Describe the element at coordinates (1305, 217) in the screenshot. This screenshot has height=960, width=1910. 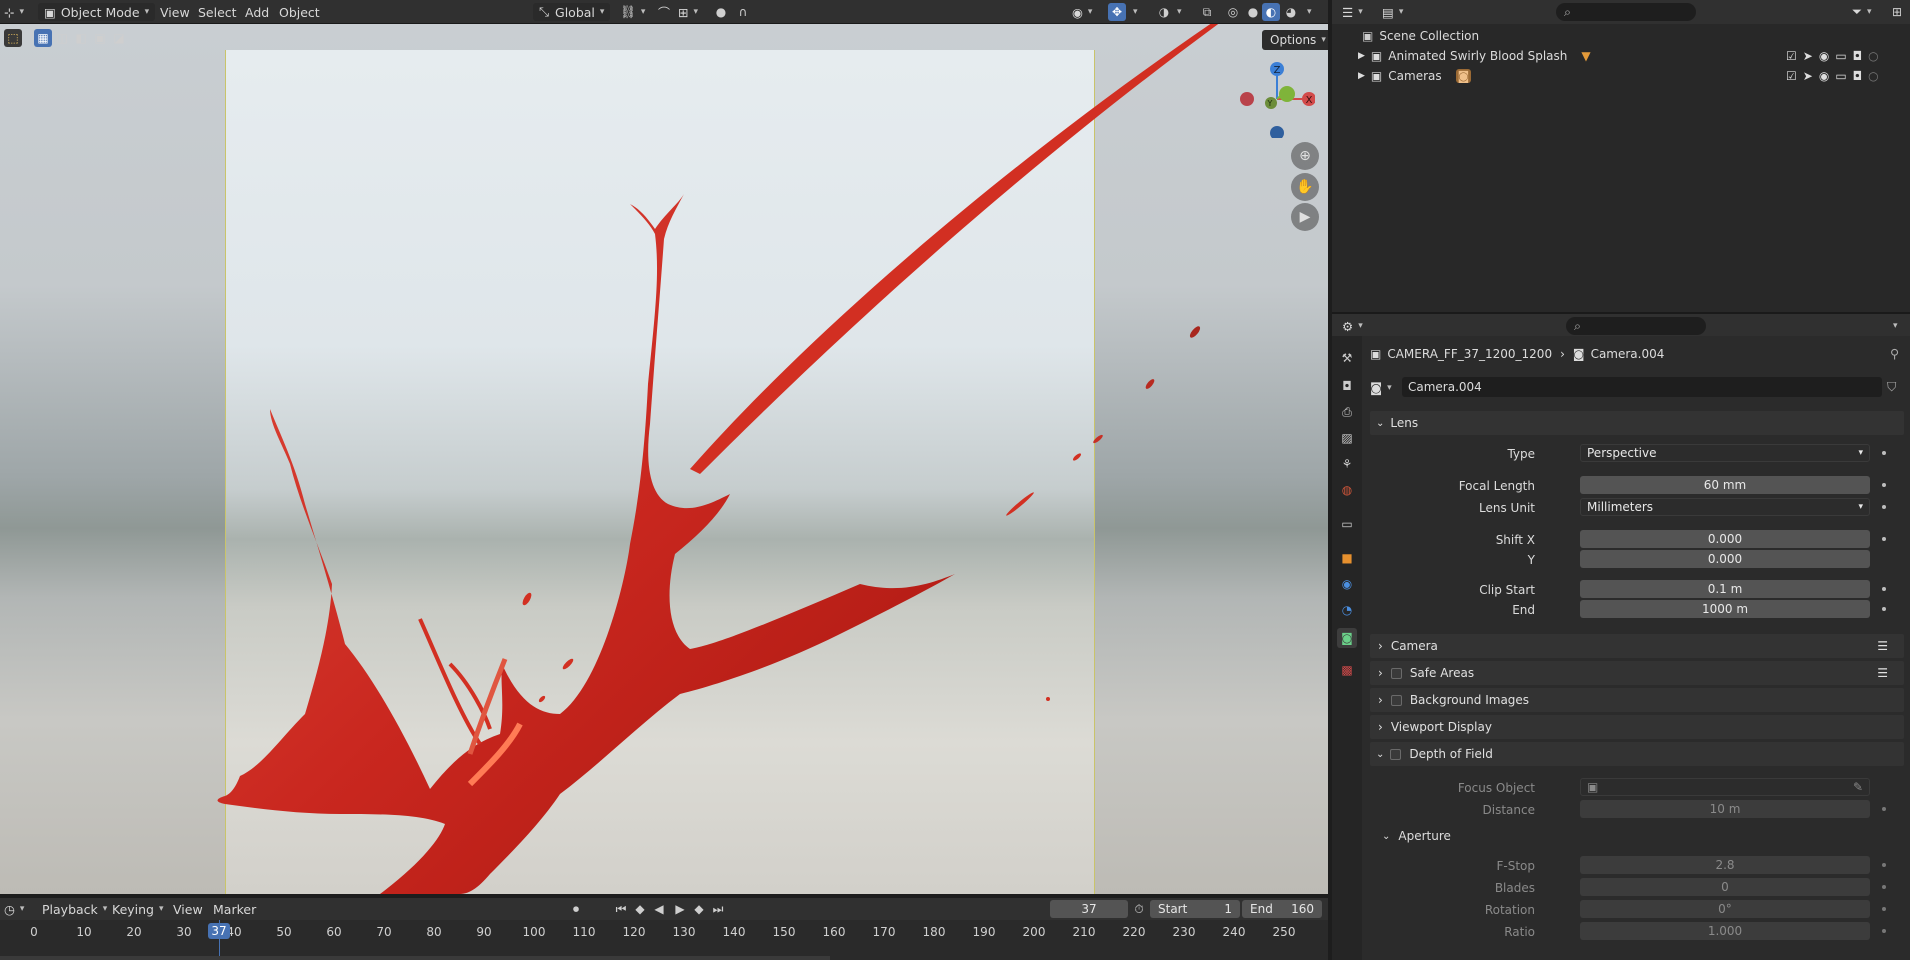
I see `camera-view-button: ▶` at that location.